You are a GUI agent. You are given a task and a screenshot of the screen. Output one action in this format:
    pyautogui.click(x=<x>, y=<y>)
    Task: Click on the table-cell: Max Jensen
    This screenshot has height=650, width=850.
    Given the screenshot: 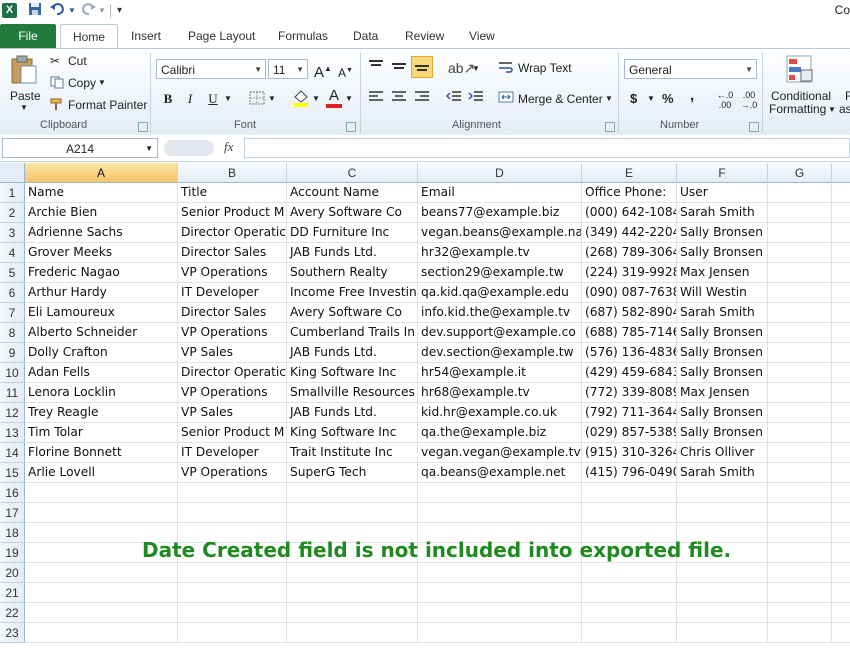 What is the action you would take?
    pyautogui.click(x=722, y=393)
    